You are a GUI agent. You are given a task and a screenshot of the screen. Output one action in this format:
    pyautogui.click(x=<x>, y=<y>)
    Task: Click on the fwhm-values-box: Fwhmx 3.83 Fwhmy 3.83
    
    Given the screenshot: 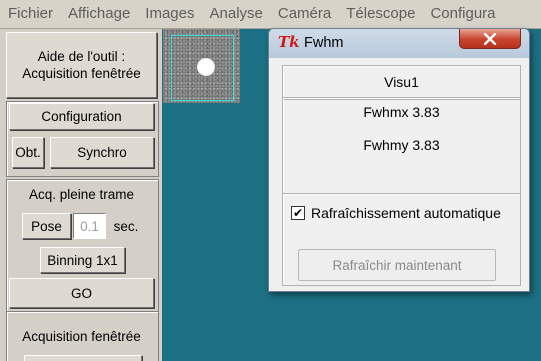 What is the action you would take?
    pyautogui.click(x=401, y=146)
    